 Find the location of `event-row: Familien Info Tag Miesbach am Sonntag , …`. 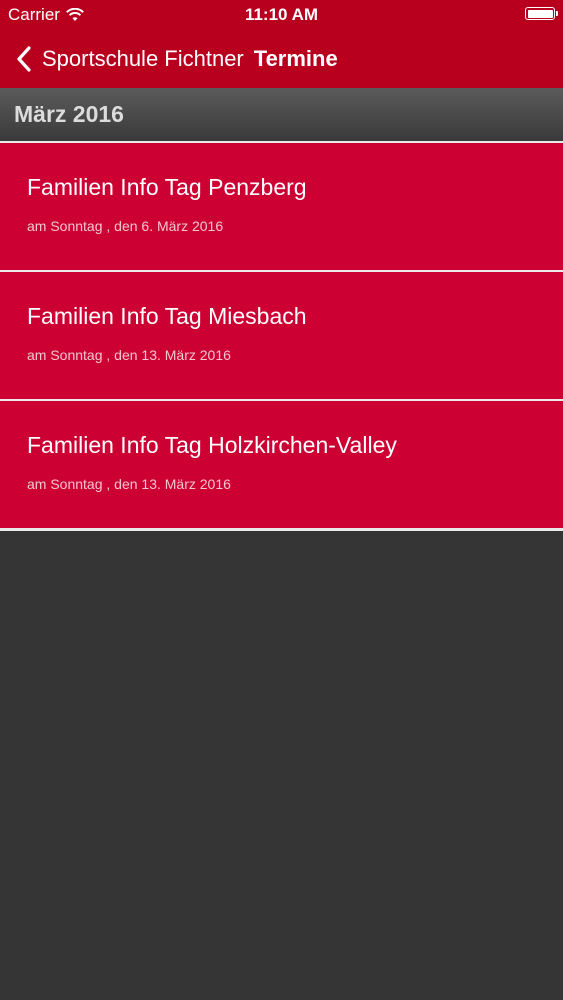

event-row: Familien Info Tag Miesbach am Sonntag , … is located at coordinates (281, 334).